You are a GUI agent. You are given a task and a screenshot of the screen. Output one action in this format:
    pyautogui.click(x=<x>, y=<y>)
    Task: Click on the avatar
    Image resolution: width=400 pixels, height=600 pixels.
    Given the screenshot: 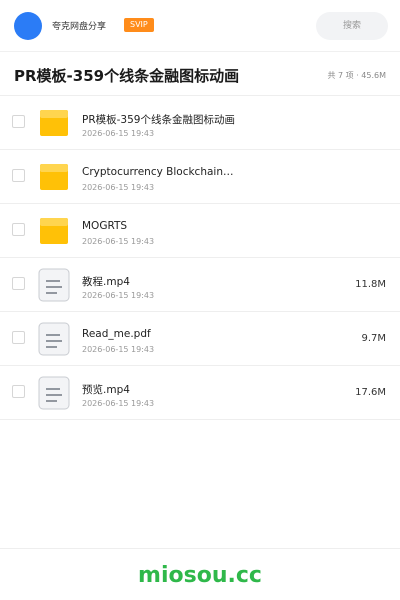 What is the action you would take?
    pyautogui.click(x=28, y=26)
    